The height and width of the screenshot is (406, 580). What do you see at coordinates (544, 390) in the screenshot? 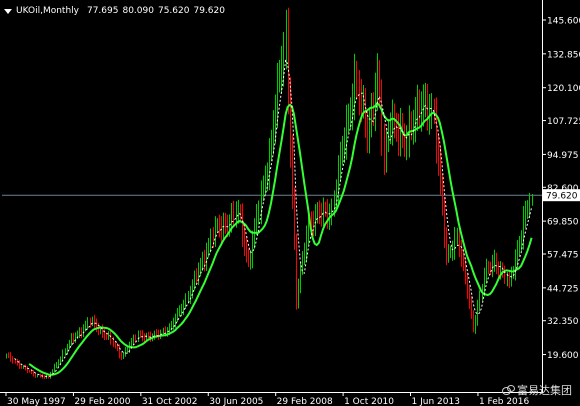
I see `watermark-text: 富易达集团` at bounding box center [544, 390].